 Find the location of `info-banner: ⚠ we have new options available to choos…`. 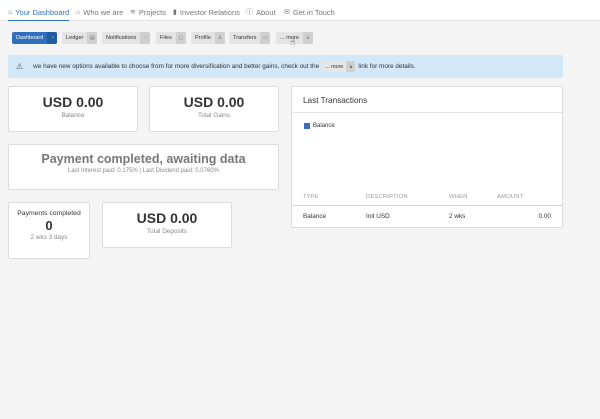

info-banner: ⚠ we have new options available to choos… is located at coordinates (285, 66).